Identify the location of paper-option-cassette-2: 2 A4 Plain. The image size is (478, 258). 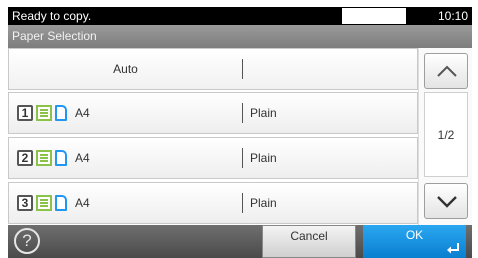
(213, 158).